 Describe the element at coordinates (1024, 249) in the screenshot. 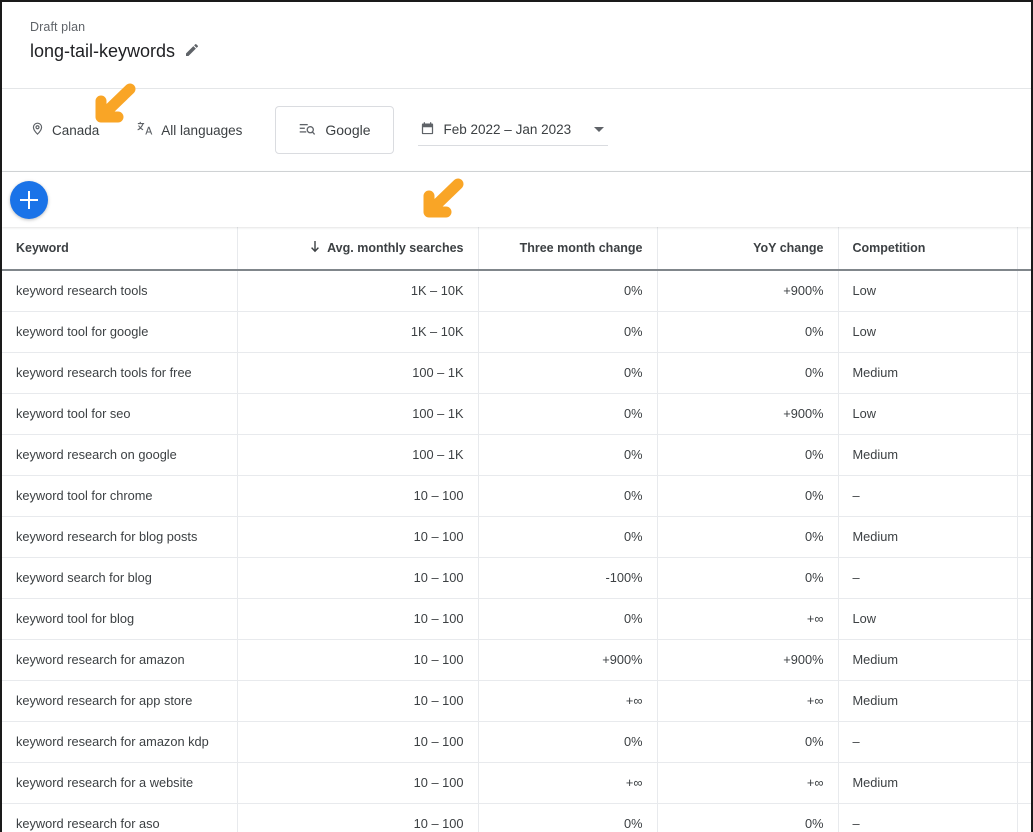

I see `column-header-spacer` at that location.